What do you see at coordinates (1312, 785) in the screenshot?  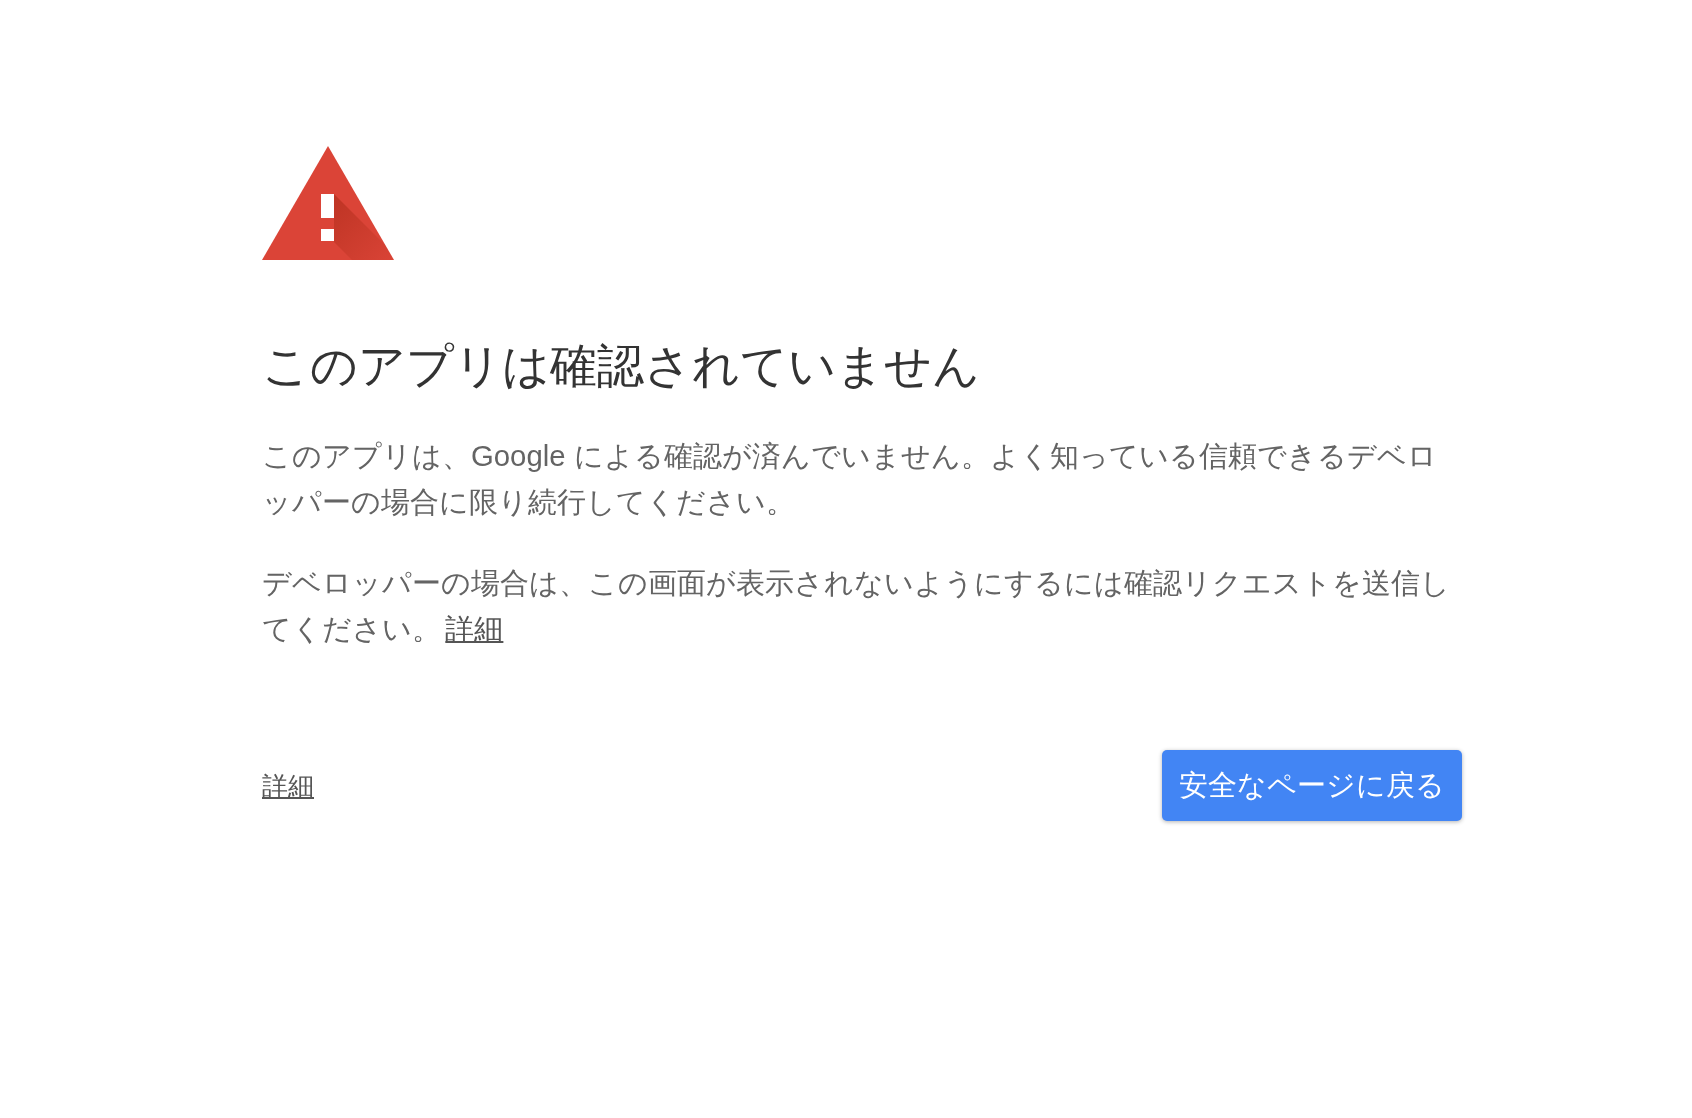 I see `back-to-safety-button: 安全なページに戻る` at bounding box center [1312, 785].